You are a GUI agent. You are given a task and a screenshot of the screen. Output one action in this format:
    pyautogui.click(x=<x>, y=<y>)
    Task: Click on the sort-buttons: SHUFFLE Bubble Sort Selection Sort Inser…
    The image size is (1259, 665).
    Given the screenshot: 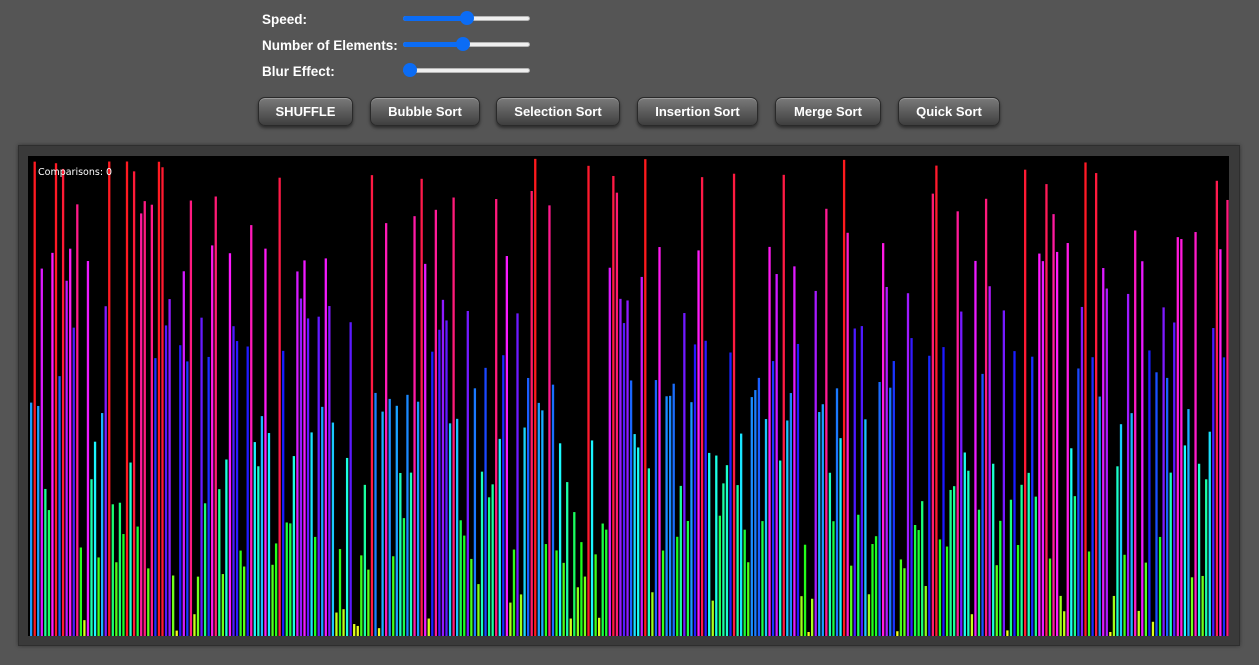 What is the action you would take?
    pyautogui.click(x=629, y=112)
    